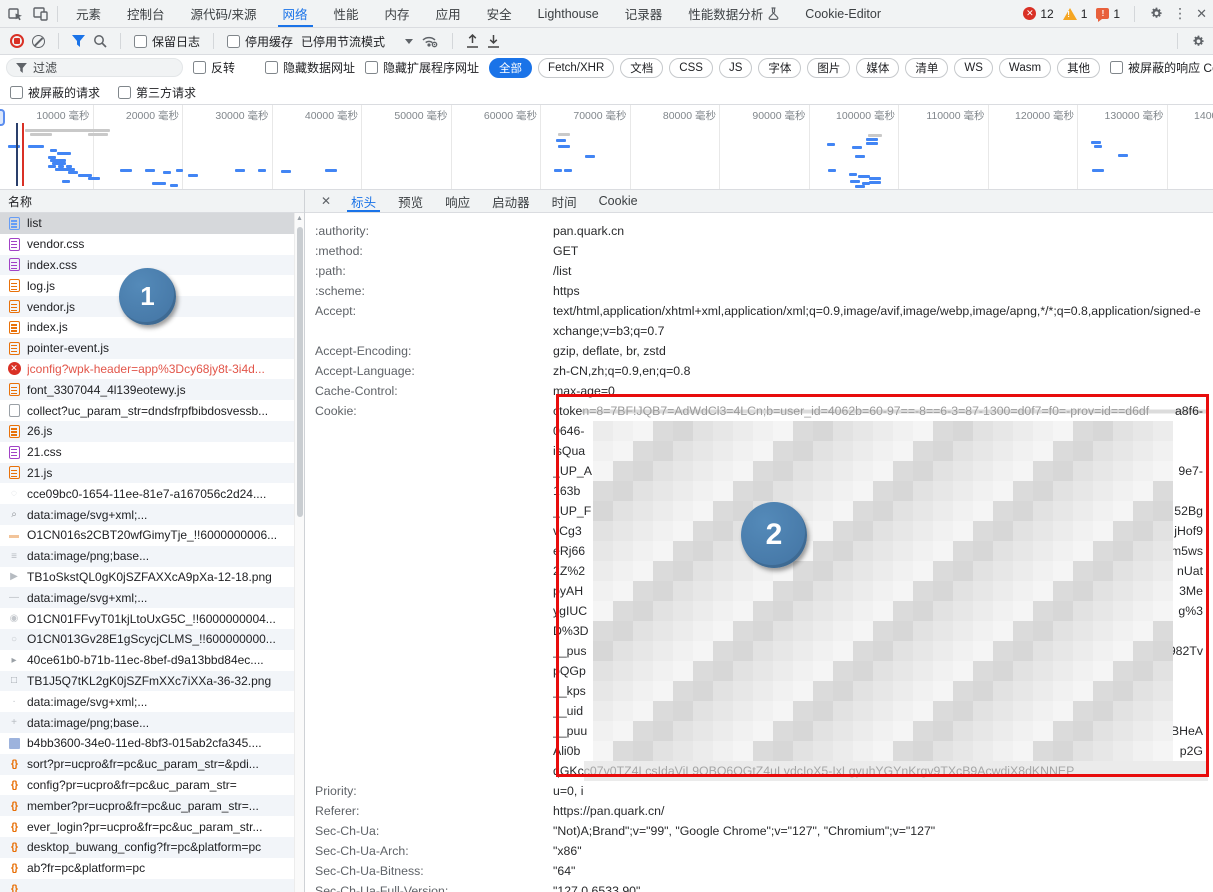 The image size is (1213, 892). What do you see at coordinates (100, 41) in the screenshot?
I see `search-icon` at bounding box center [100, 41].